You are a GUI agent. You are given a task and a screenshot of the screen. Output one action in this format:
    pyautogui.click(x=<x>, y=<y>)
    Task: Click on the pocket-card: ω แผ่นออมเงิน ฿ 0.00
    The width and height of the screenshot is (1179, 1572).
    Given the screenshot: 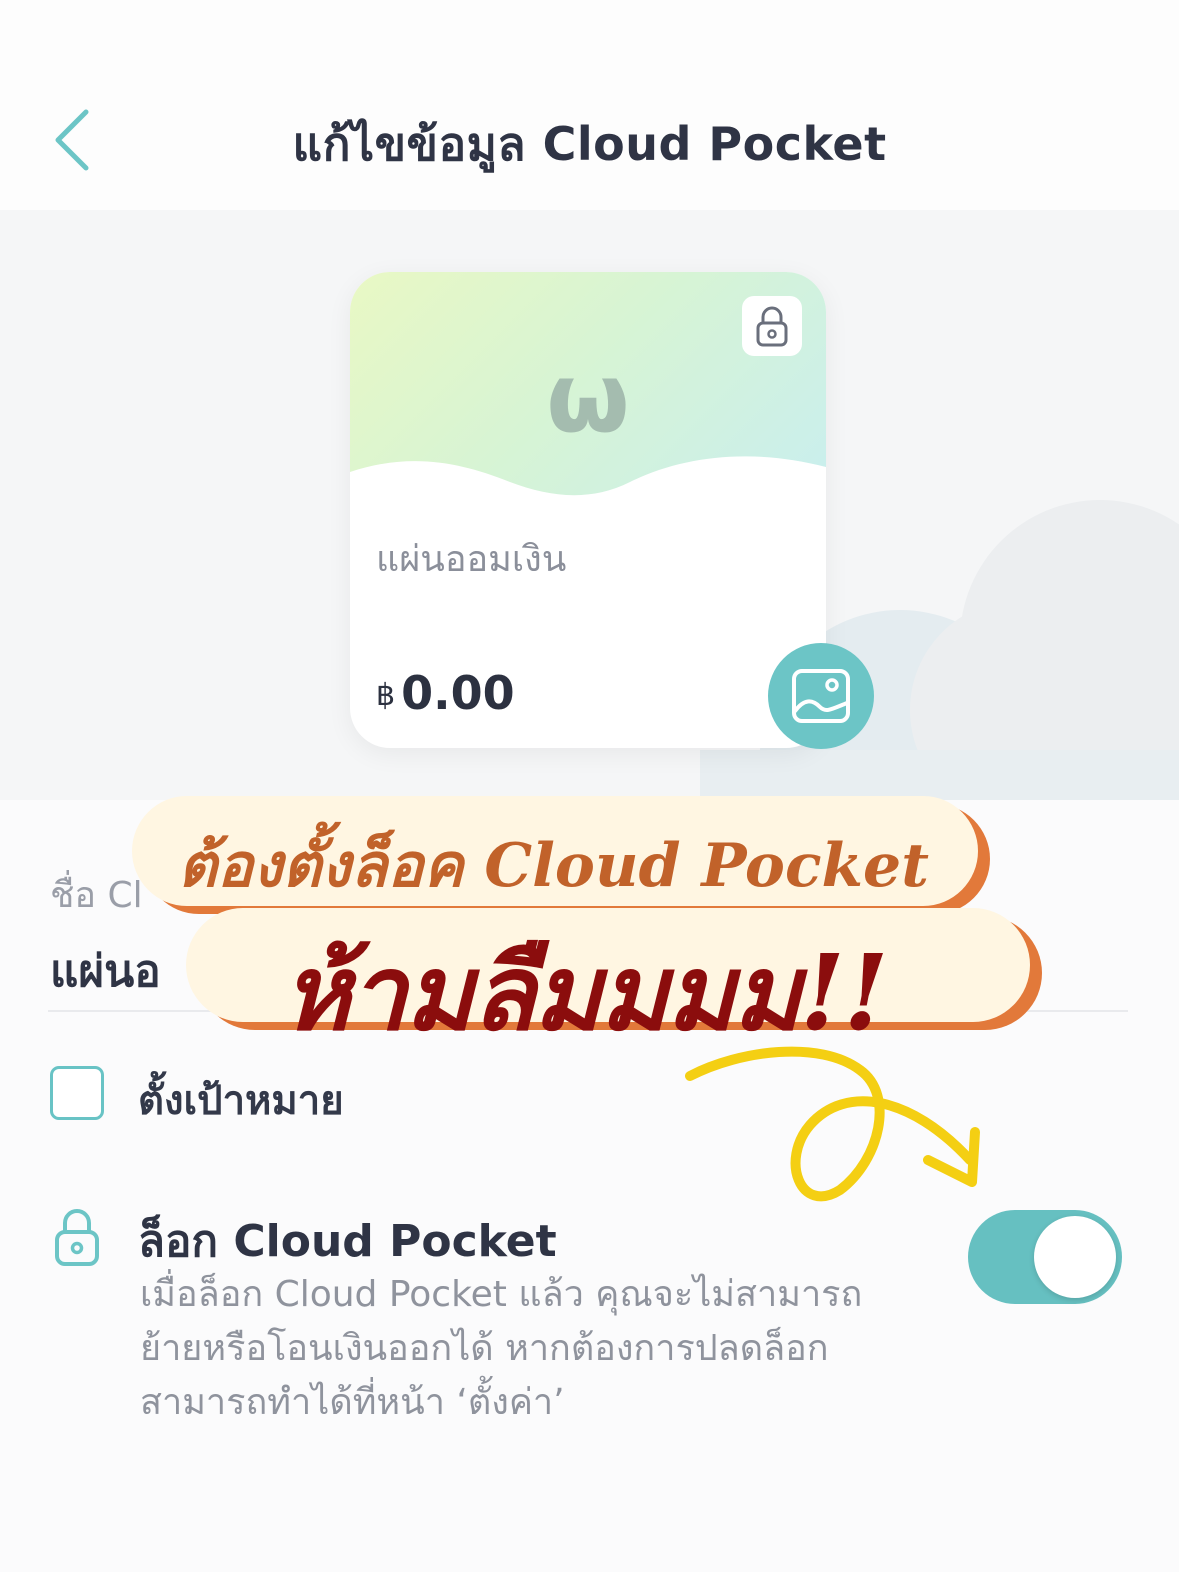 What is the action you would take?
    pyautogui.click(x=588, y=510)
    